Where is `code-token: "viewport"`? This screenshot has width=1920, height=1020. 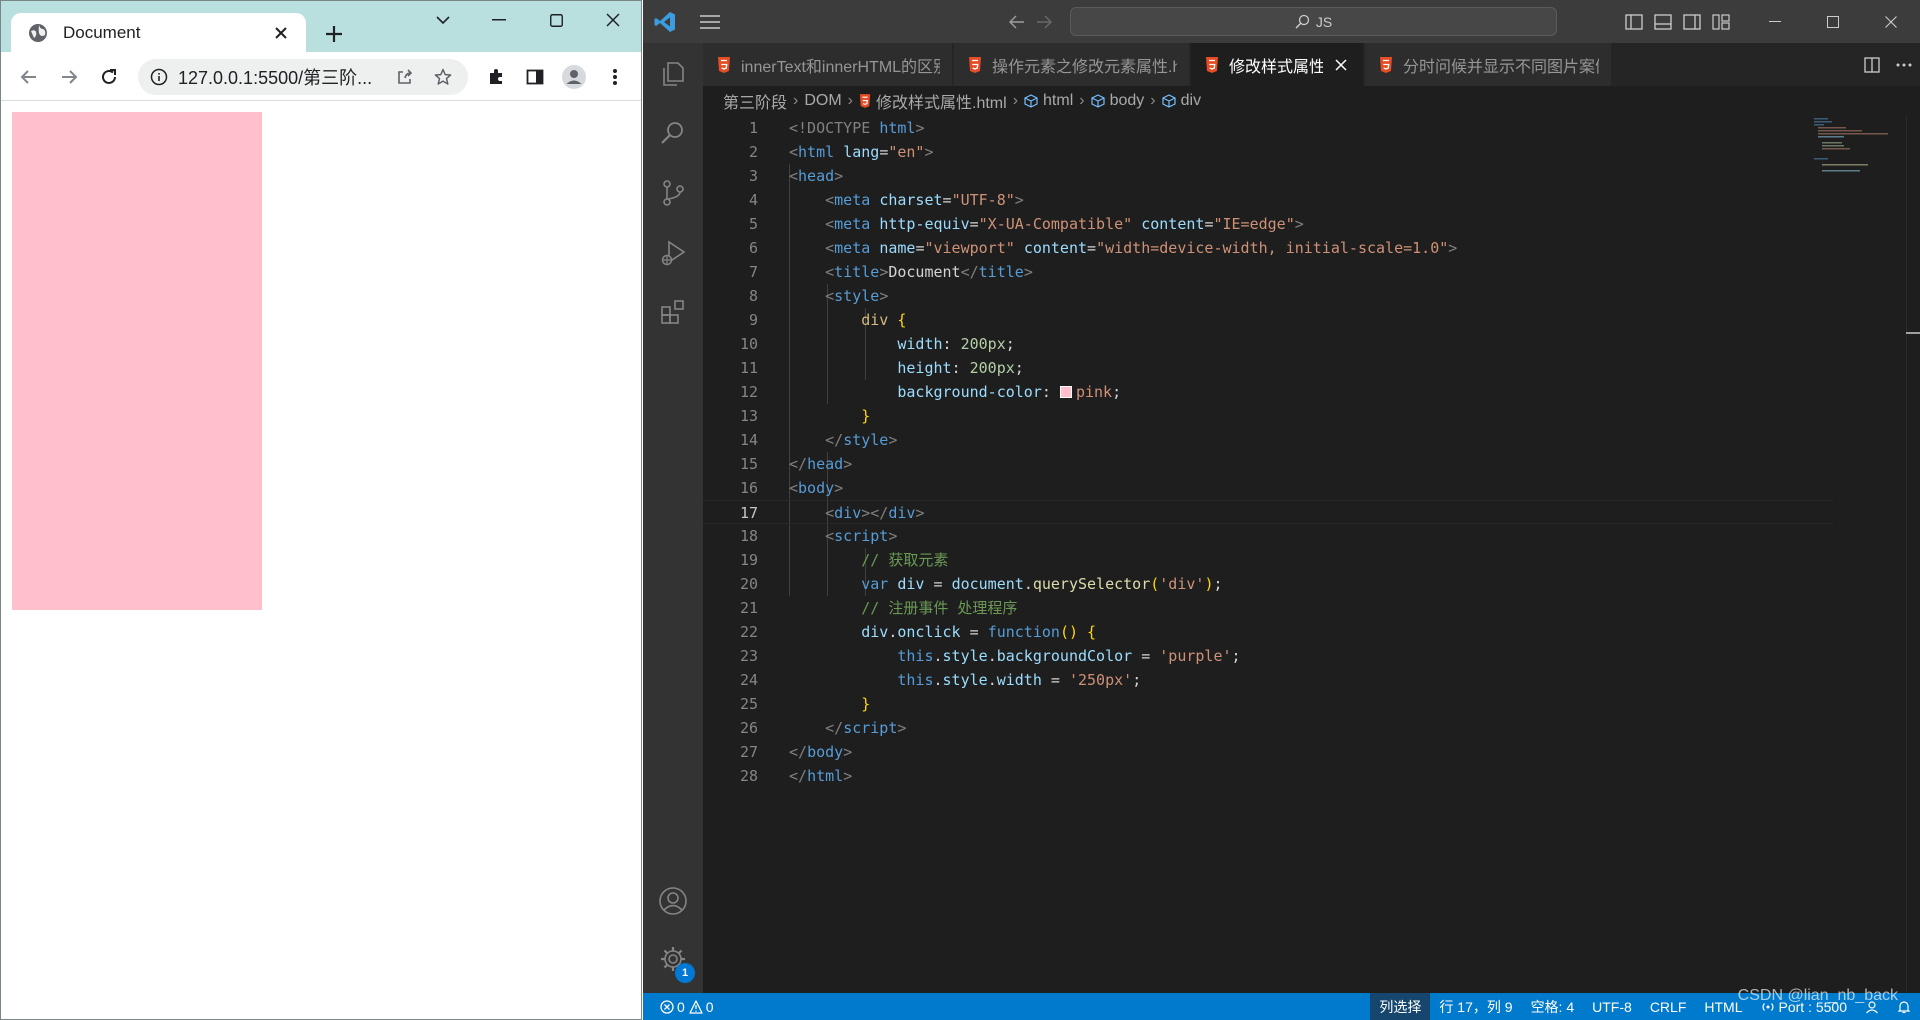 code-token: "viewport" is located at coordinates (969, 248).